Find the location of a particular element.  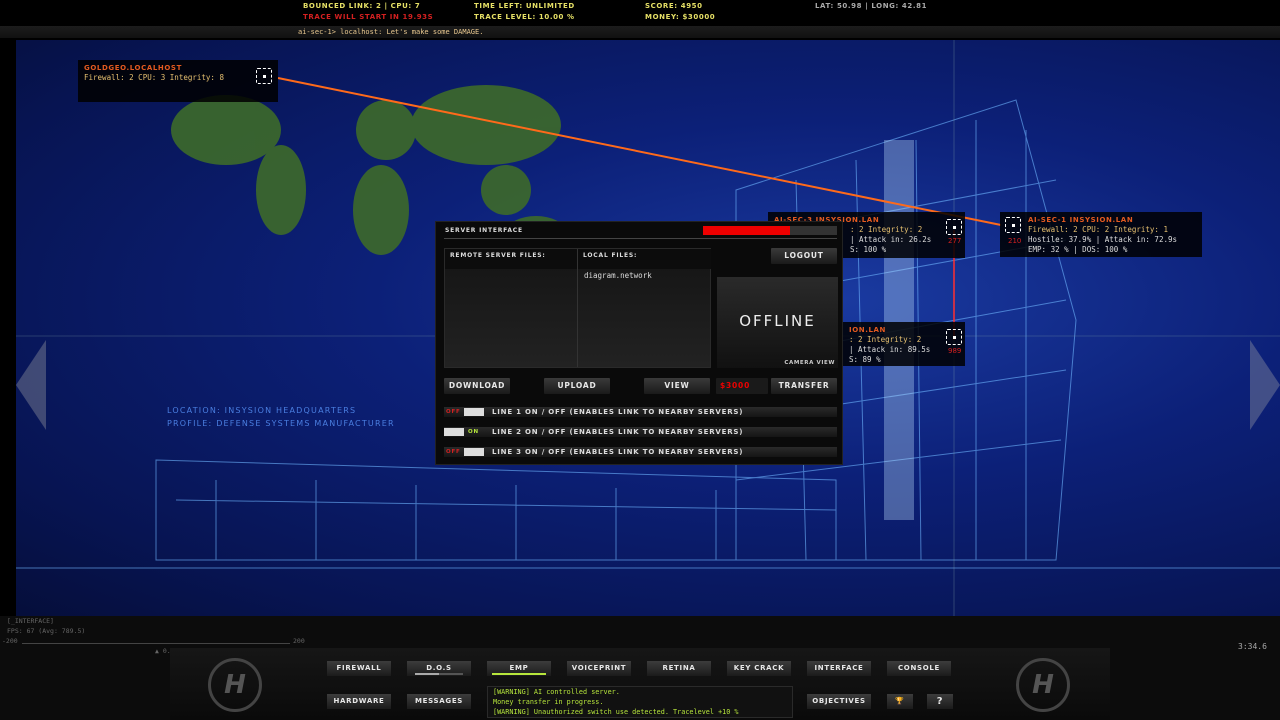

logout-button: Logout is located at coordinates (804, 256).